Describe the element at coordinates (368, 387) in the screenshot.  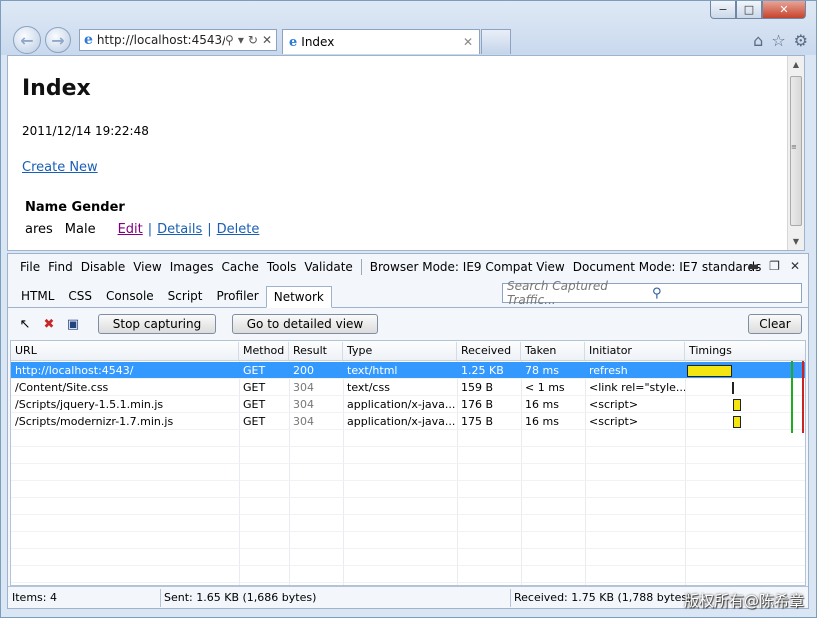
I see `cell-type: text/css` at that location.